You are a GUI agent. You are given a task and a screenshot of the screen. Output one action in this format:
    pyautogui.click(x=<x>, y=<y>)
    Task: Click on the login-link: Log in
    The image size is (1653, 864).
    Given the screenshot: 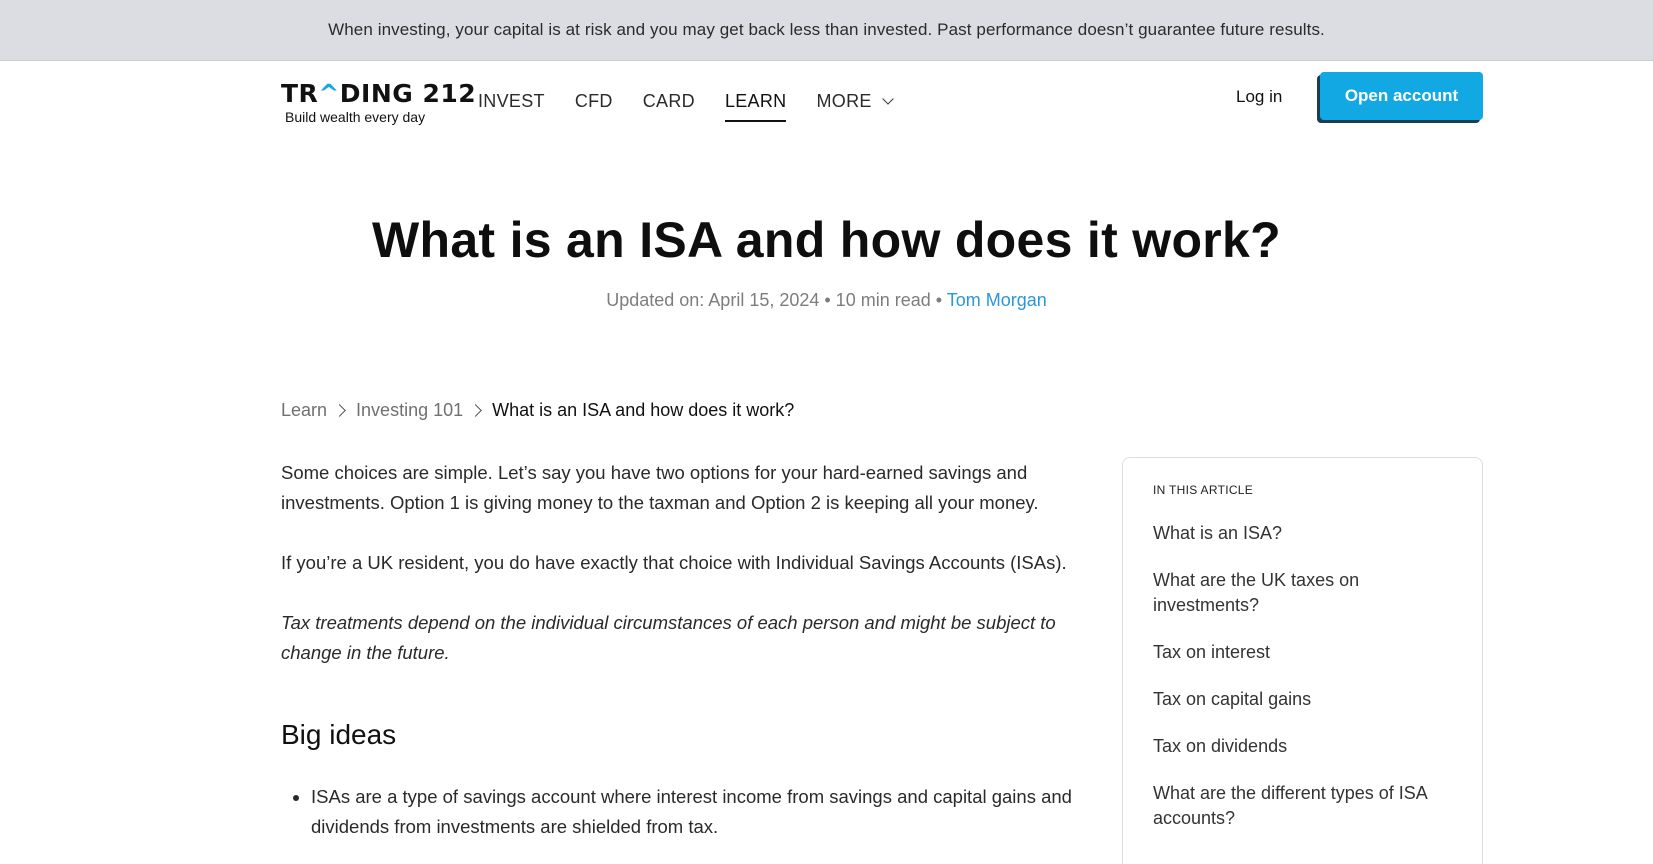 What is the action you would take?
    pyautogui.click(x=1259, y=97)
    